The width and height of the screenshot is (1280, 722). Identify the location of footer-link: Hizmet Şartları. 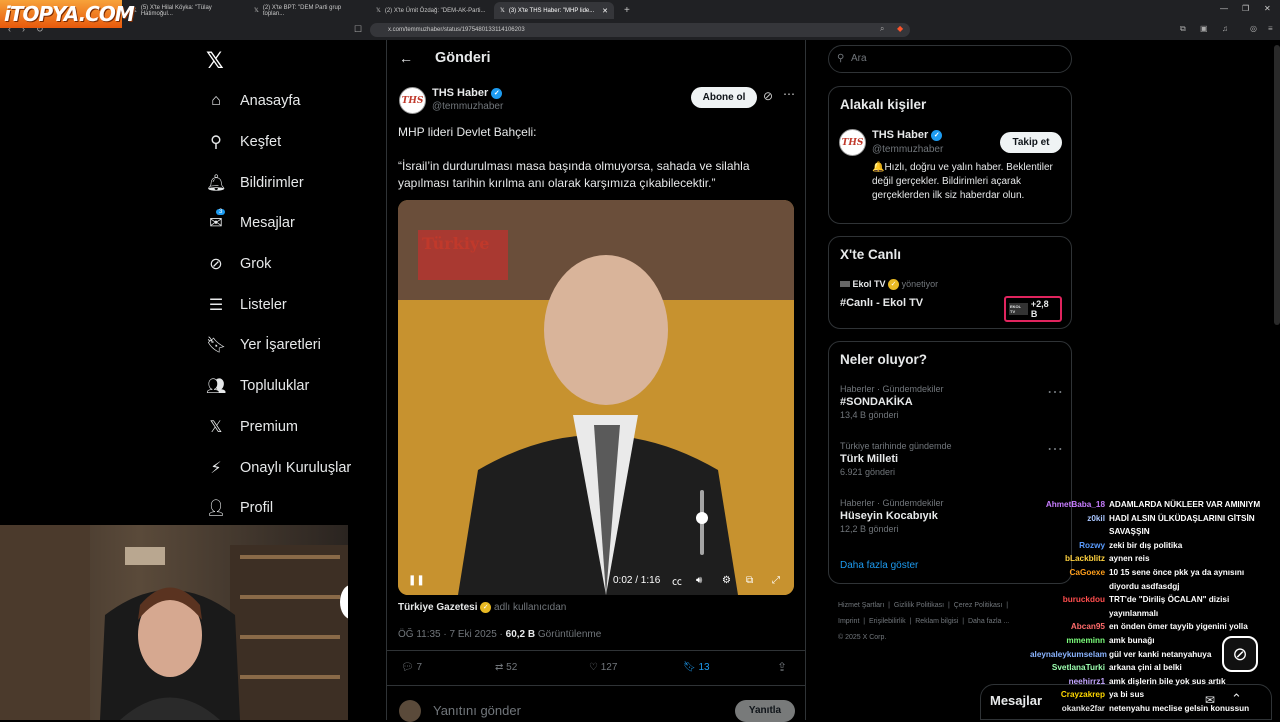
(861, 605).